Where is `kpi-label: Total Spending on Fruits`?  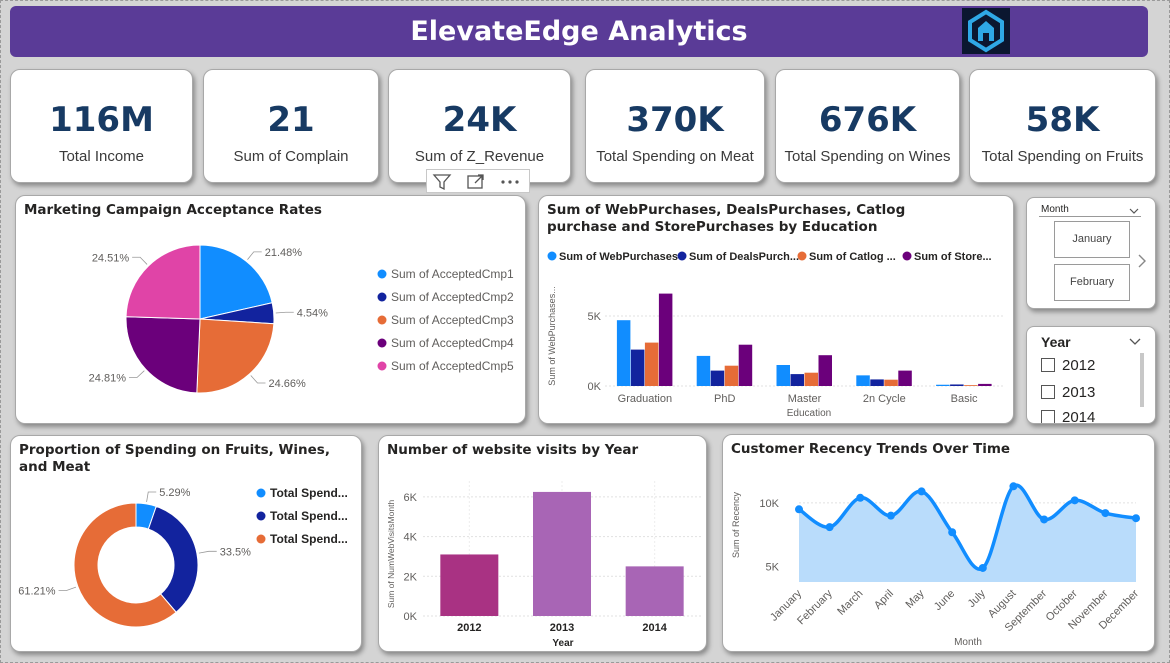
kpi-label: Total Spending on Fruits is located at coordinates (1062, 156).